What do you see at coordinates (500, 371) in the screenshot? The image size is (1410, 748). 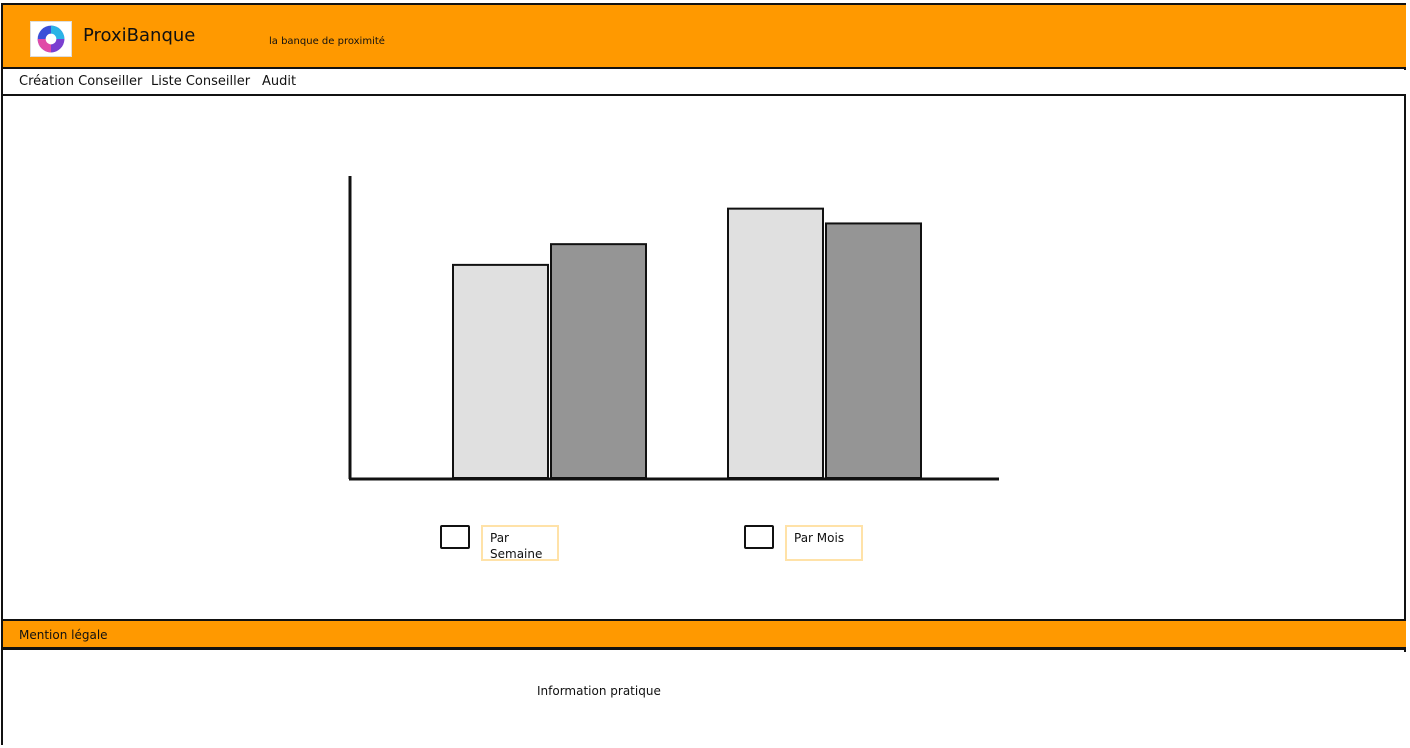 I see `bar-group1-series1` at bounding box center [500, 371].